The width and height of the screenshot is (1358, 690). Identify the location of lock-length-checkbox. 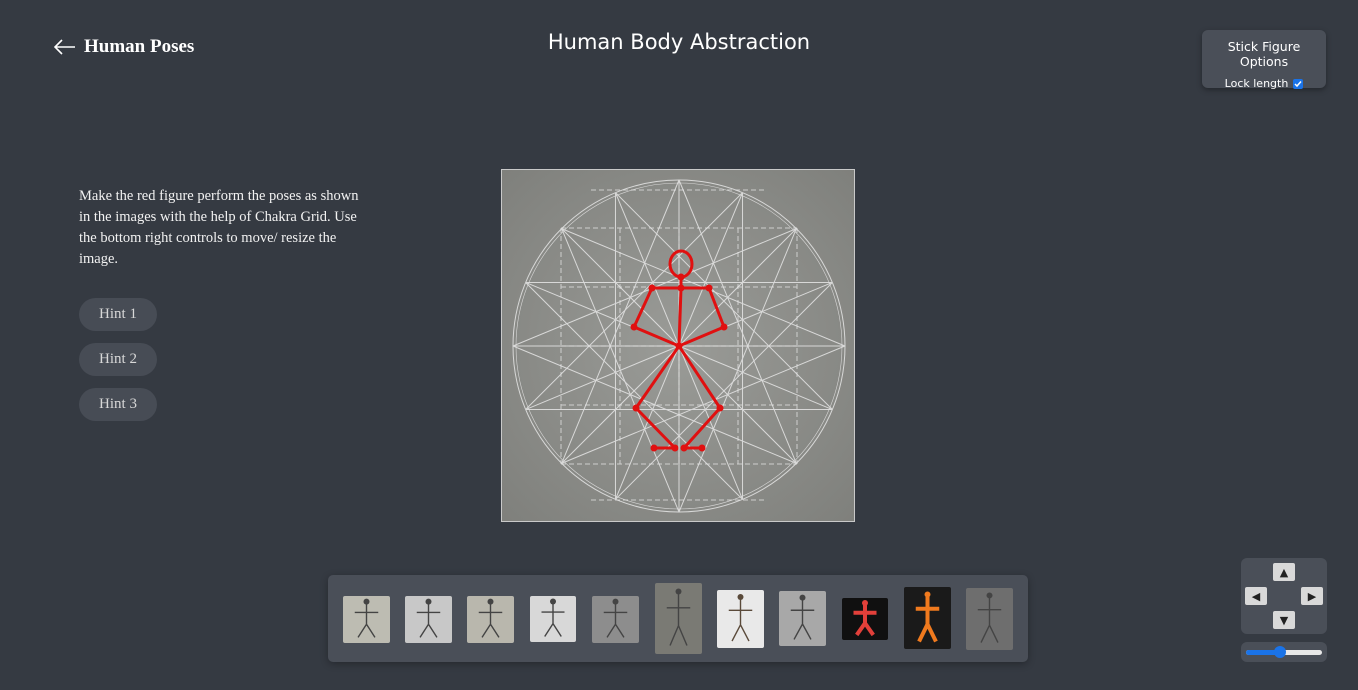
(1298, 83).